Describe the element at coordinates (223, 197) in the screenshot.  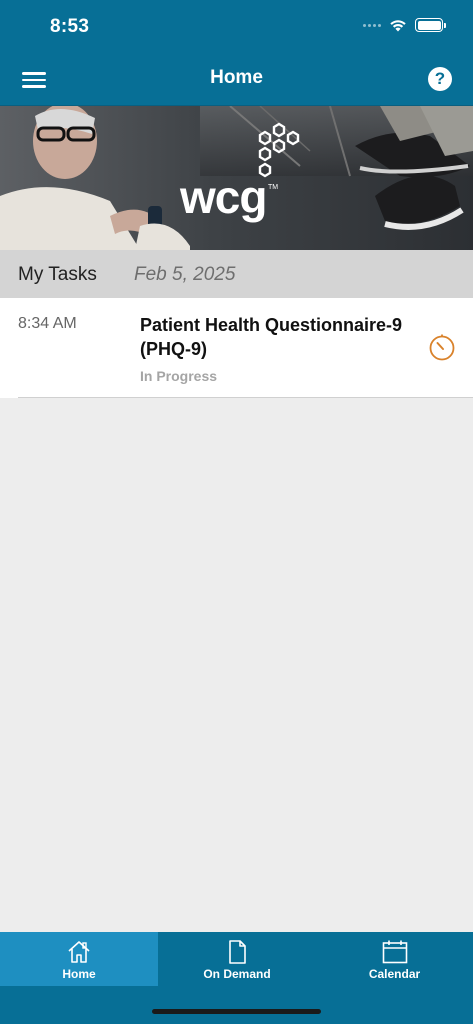
I see `wcg-logo-text: wcg` at that location.